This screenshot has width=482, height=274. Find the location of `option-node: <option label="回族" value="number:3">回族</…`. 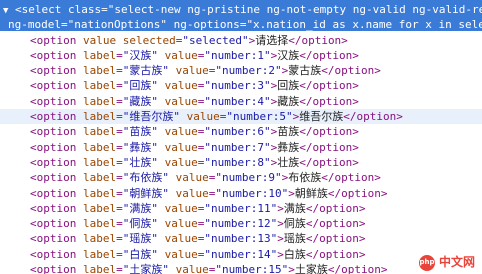

option-node: <option label="回族" value="number:3">回族</… is located at coordinates (241, 85).